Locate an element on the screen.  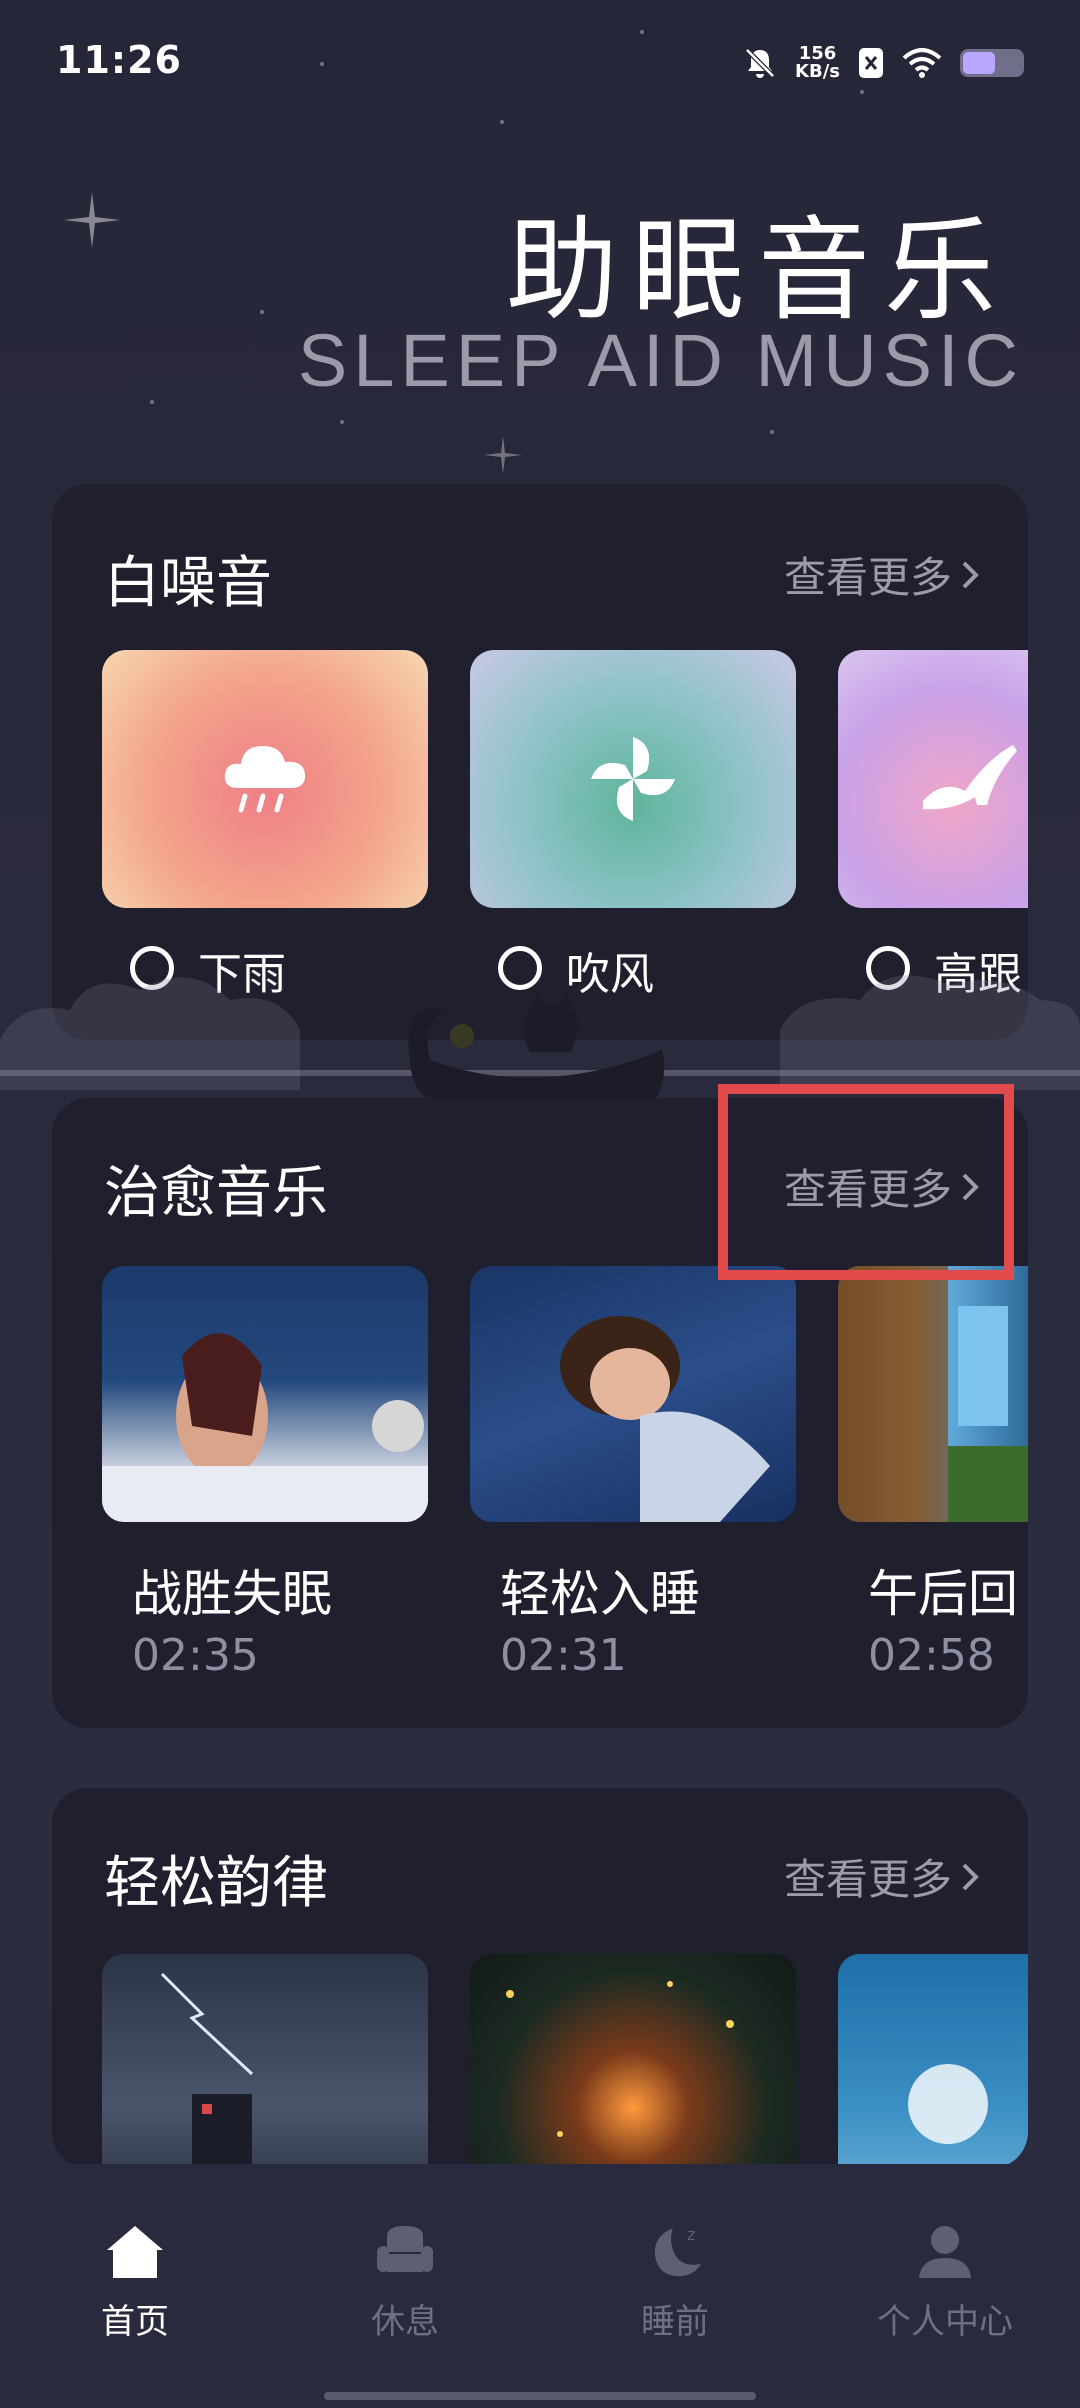
lightning-storm-image is located at coordinates (207, 2070).